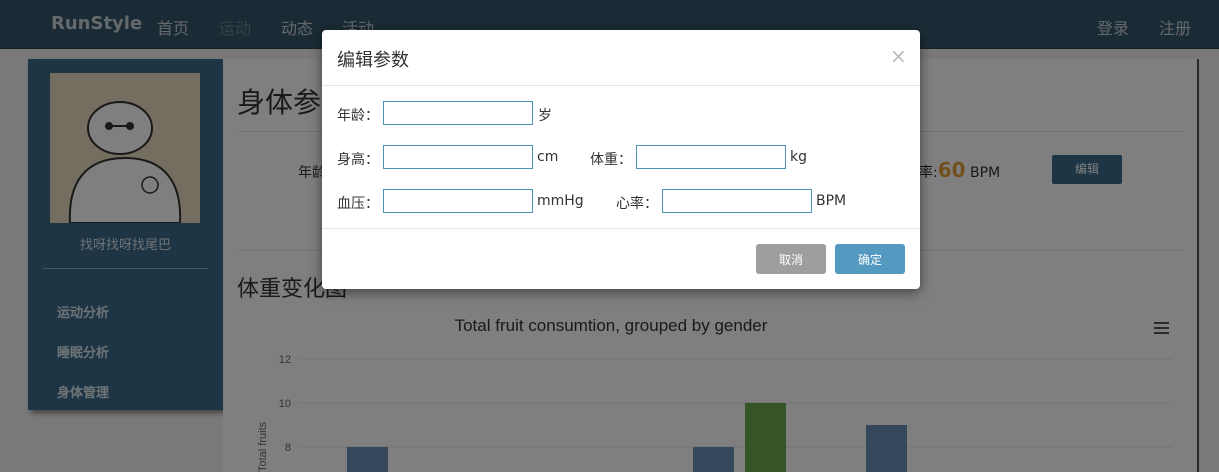 The image size is (1219, 472). What do you see at coordinates (831, 201) in the screenshot?
I see `heart-rate-unit: BPM` at bounding box center [831, 201].